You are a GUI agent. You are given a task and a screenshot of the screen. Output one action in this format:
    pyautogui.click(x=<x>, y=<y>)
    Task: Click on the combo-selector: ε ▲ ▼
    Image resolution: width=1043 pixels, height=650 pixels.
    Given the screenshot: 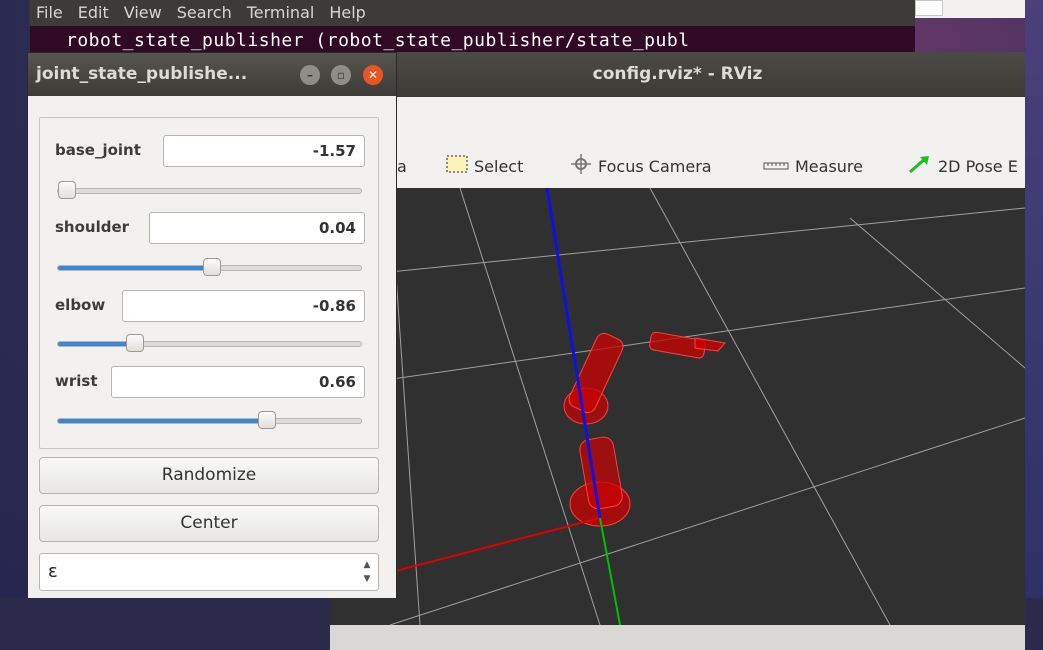 What is the action you would take?
    pyautogui.click(x=209, y=572)
    